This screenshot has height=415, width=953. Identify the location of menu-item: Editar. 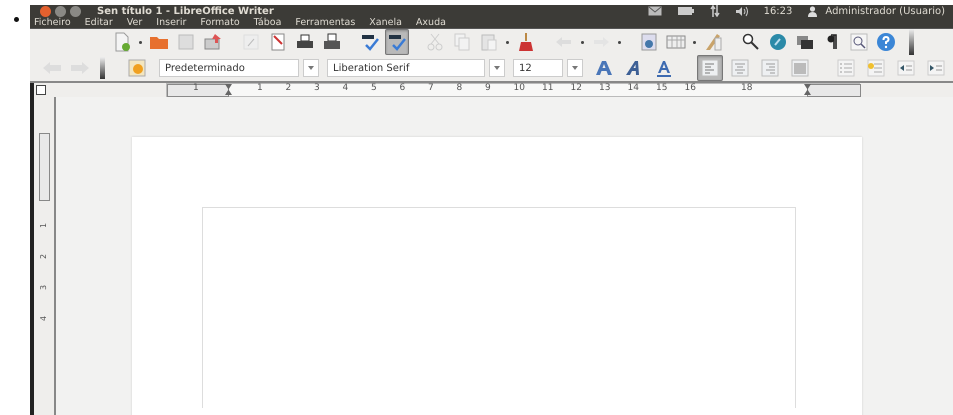
(98, 22).